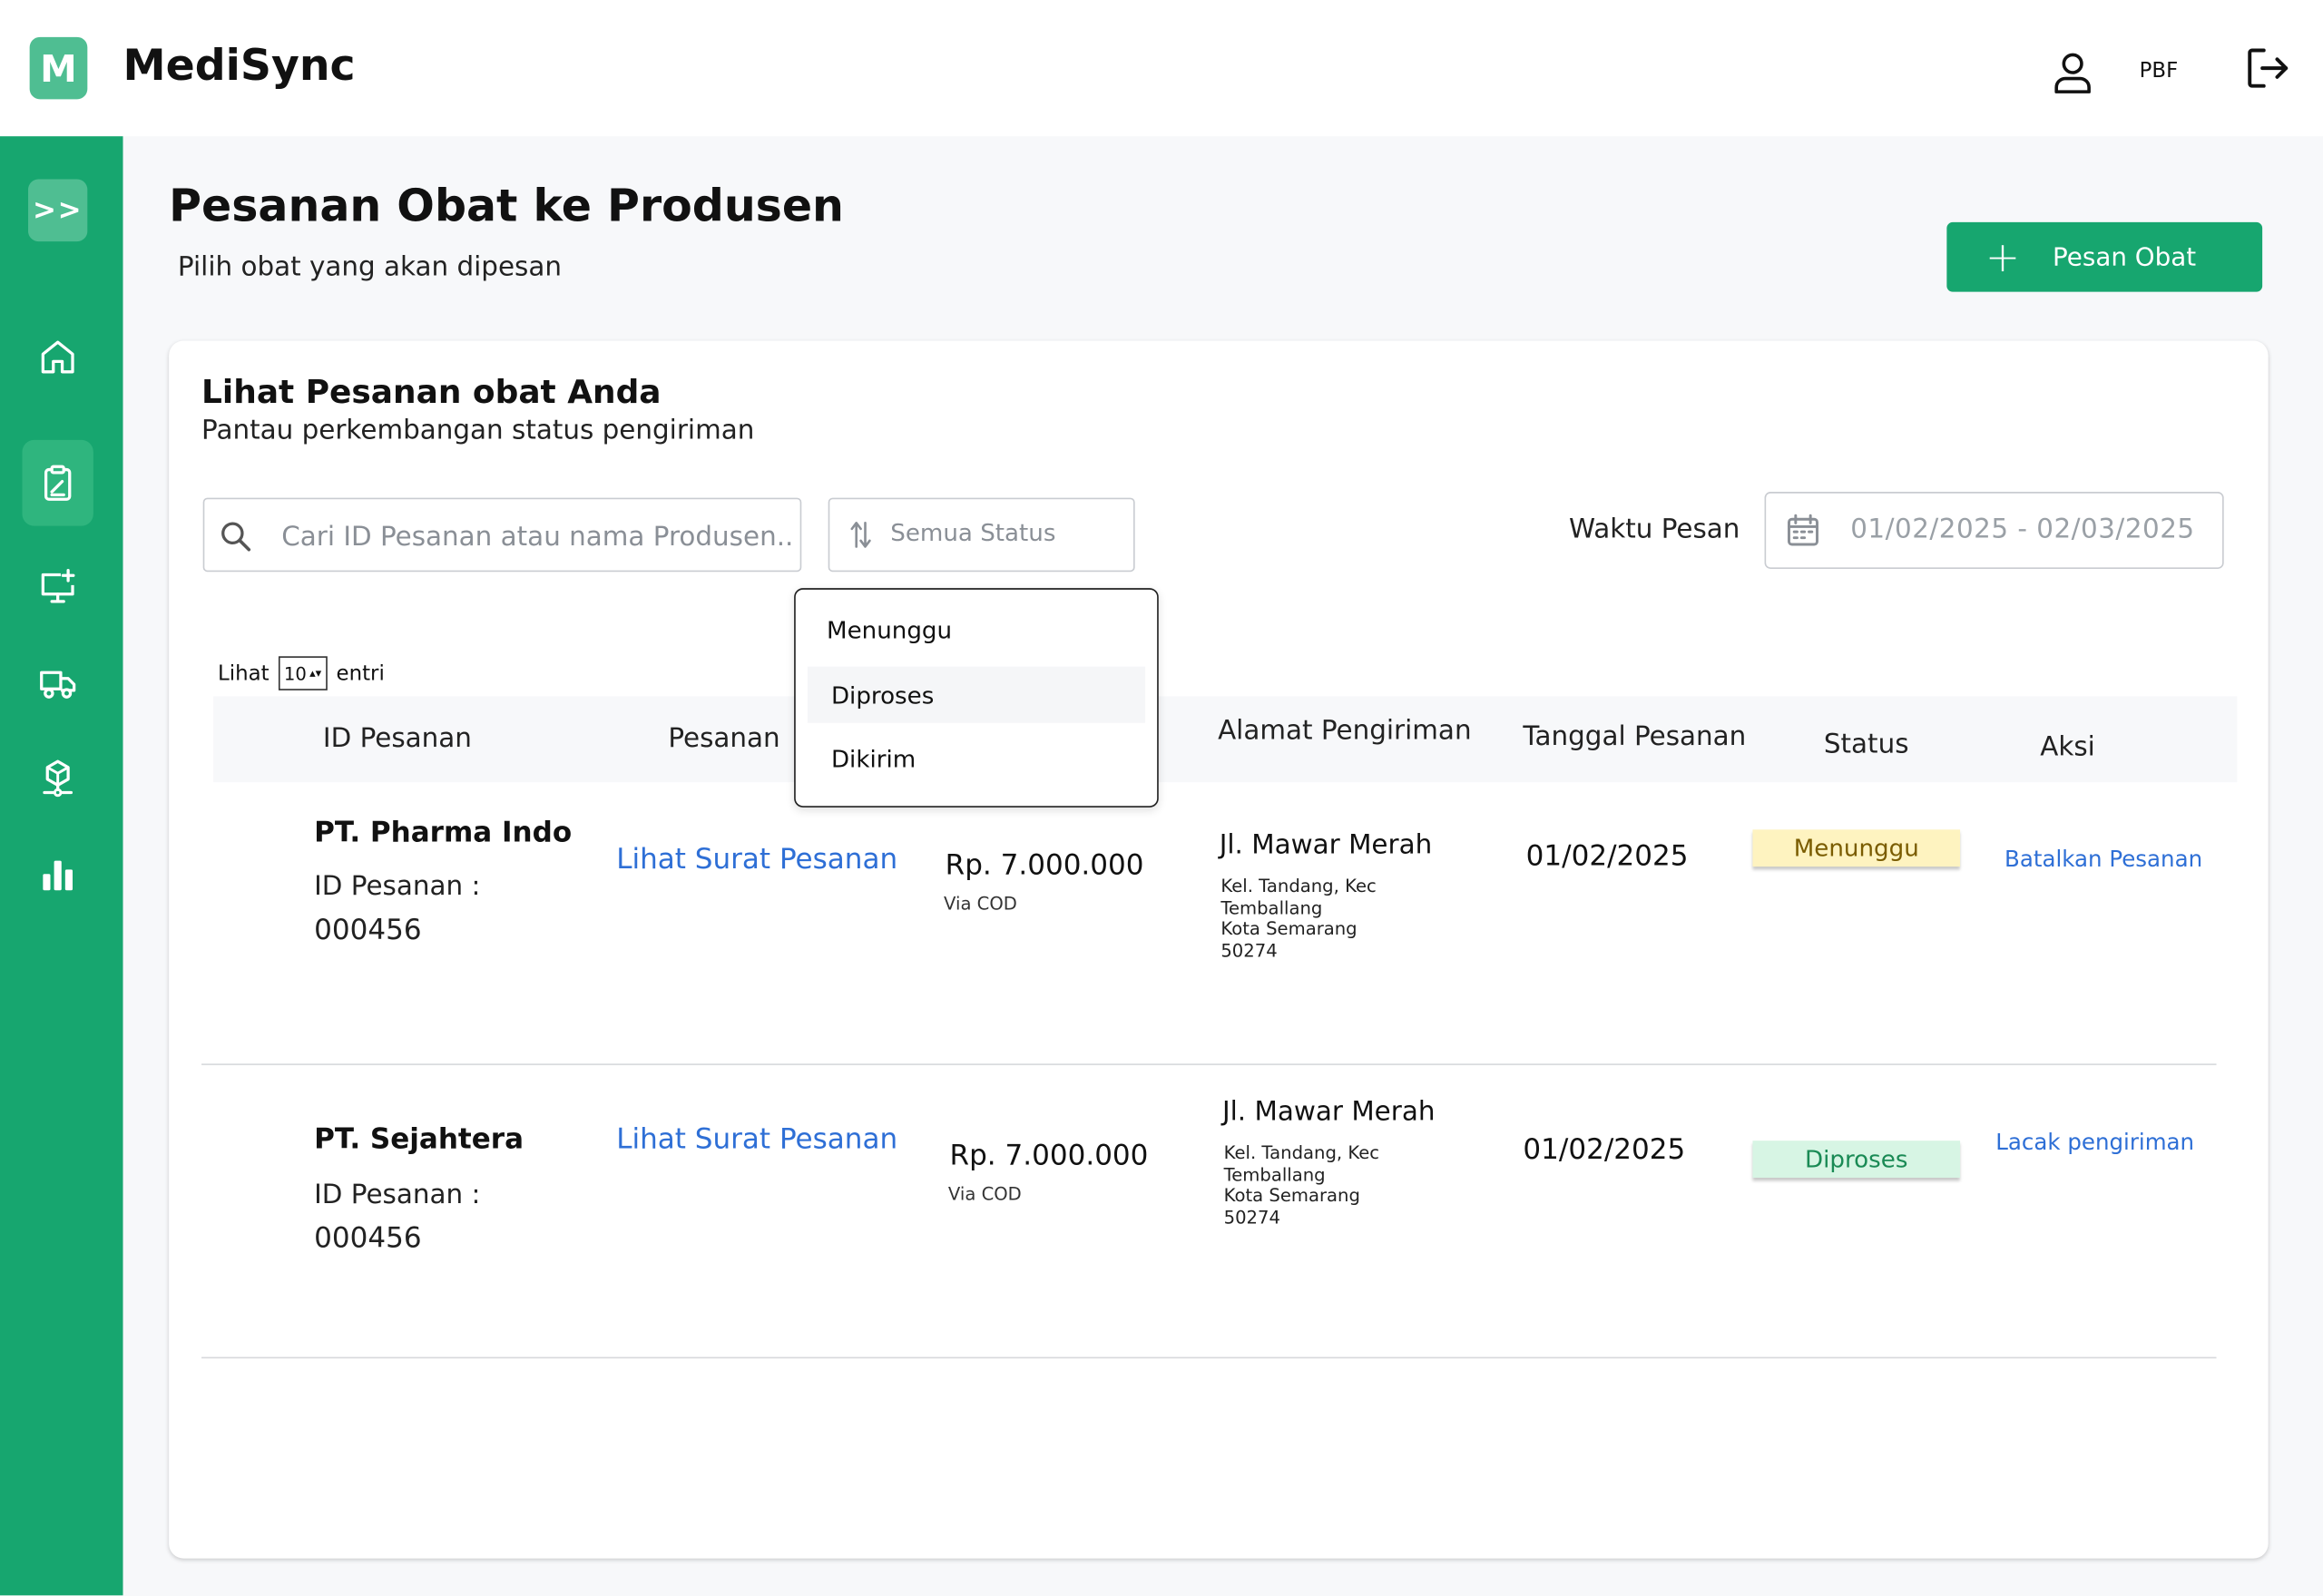 Image resolution: width=2323 pixels, height=1596 pixels. I want to click on home-icon, so click(57, 357).